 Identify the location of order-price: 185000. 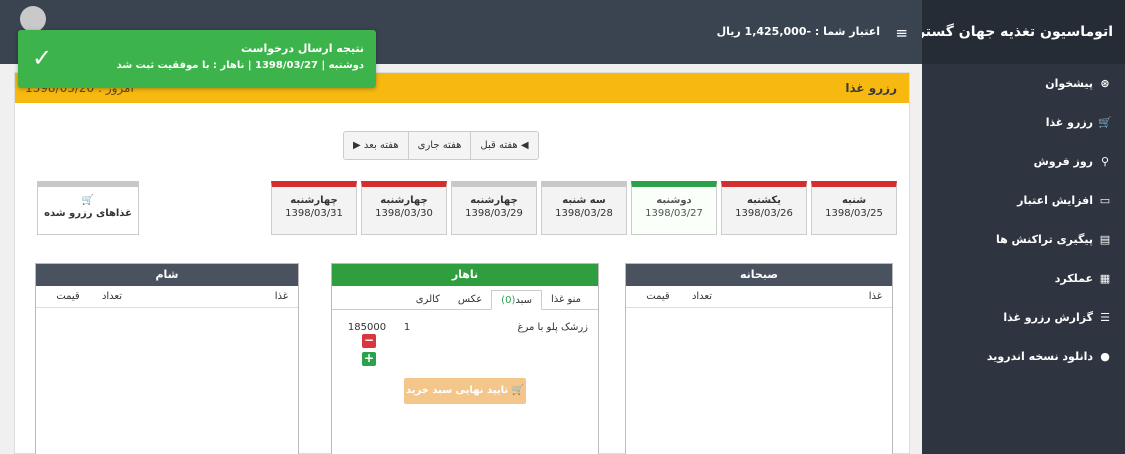
(367, 327).